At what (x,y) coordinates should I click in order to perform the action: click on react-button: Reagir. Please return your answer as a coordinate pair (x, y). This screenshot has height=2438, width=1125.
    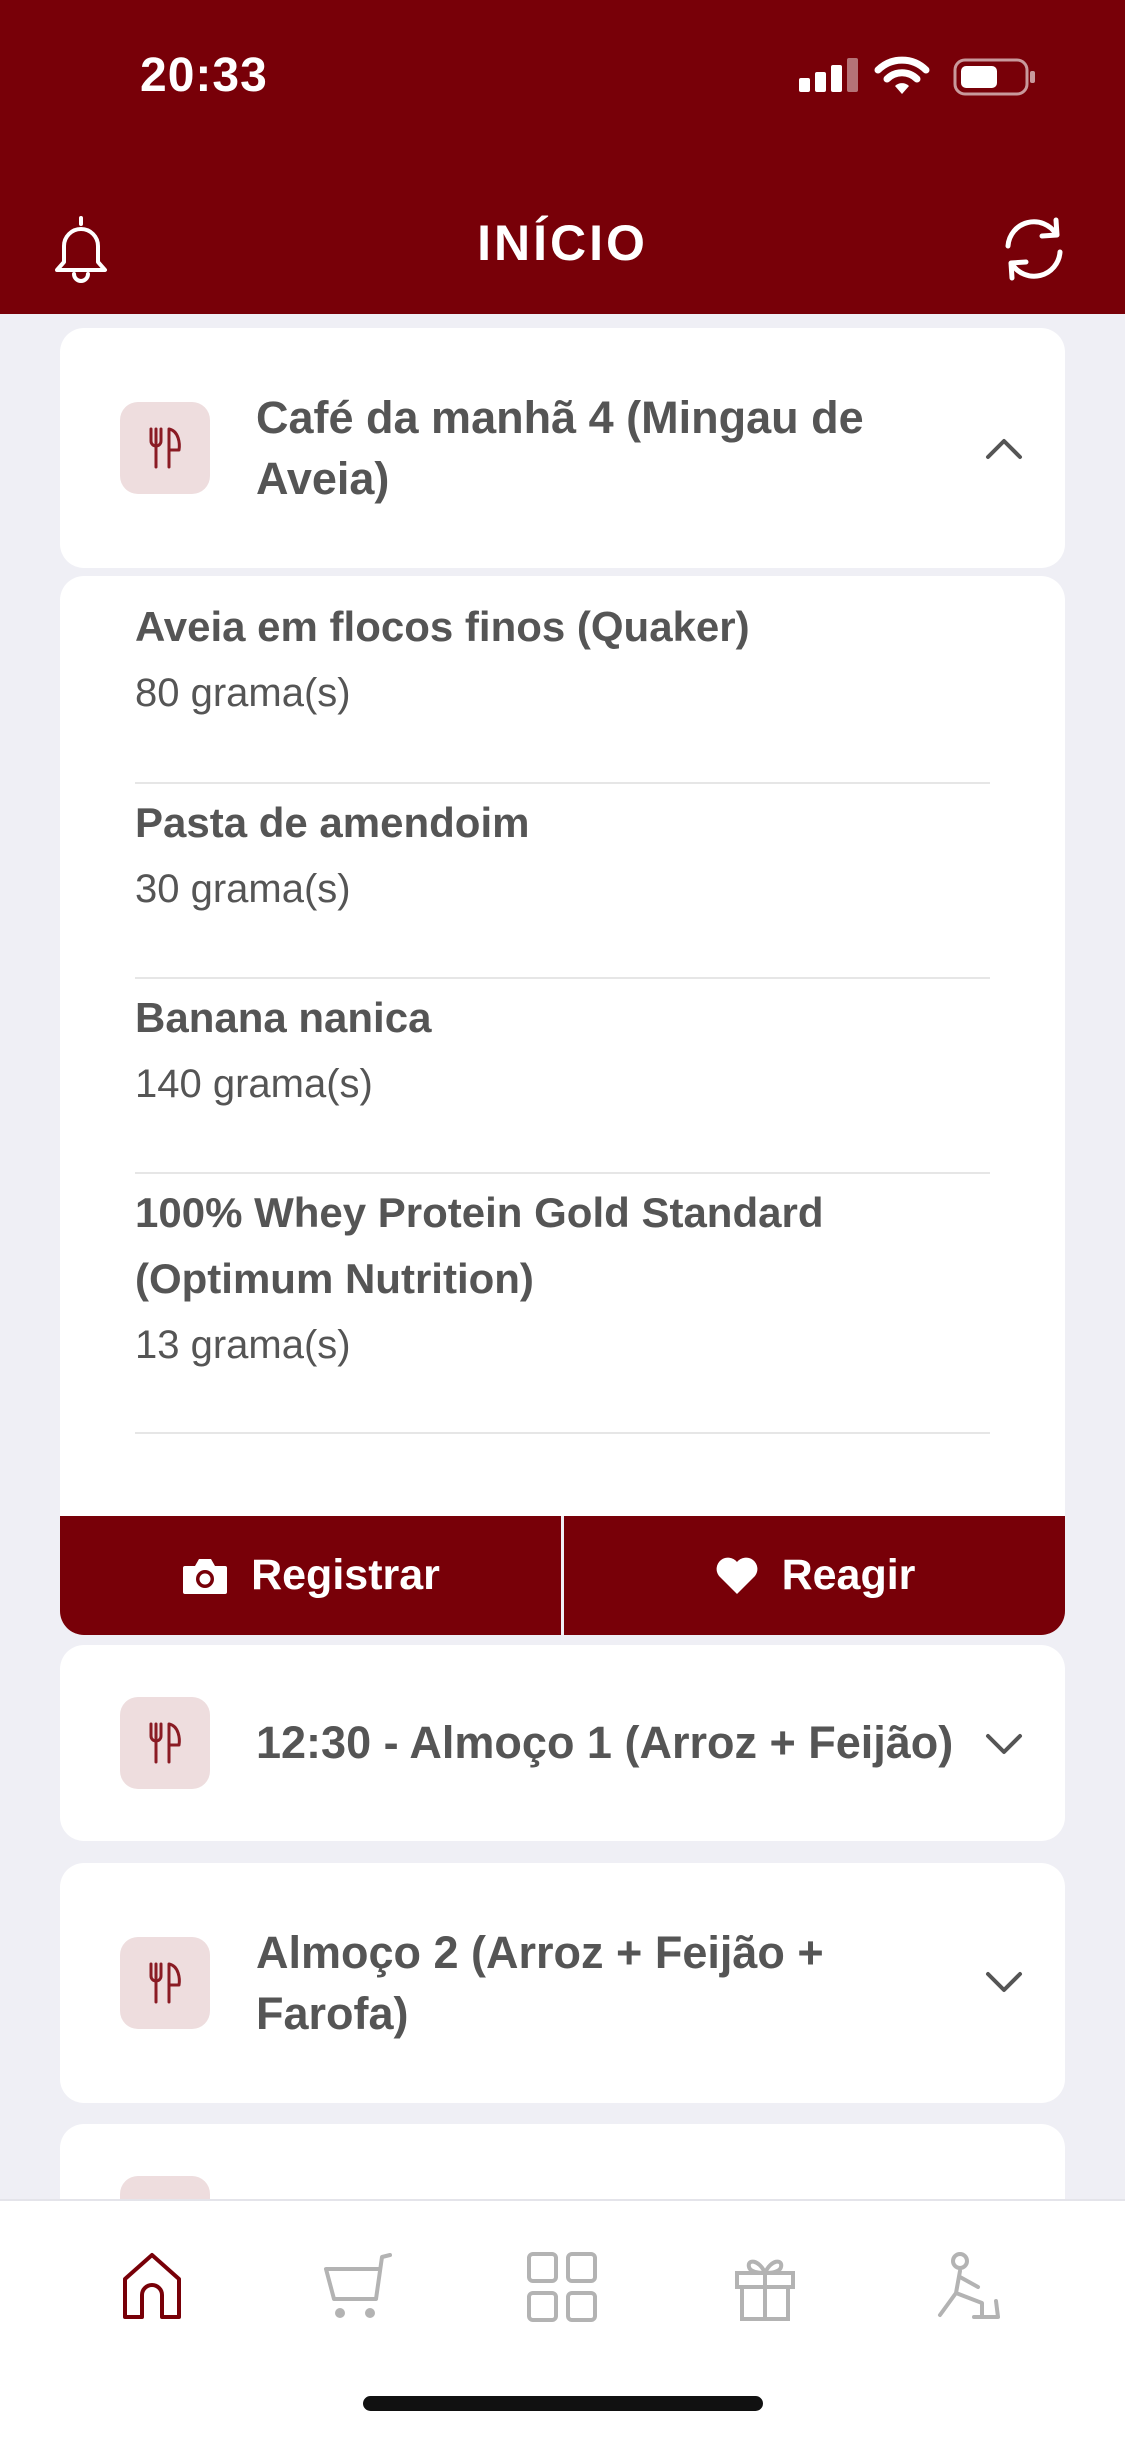
    Looking at the image, I should click on (814, 1575).